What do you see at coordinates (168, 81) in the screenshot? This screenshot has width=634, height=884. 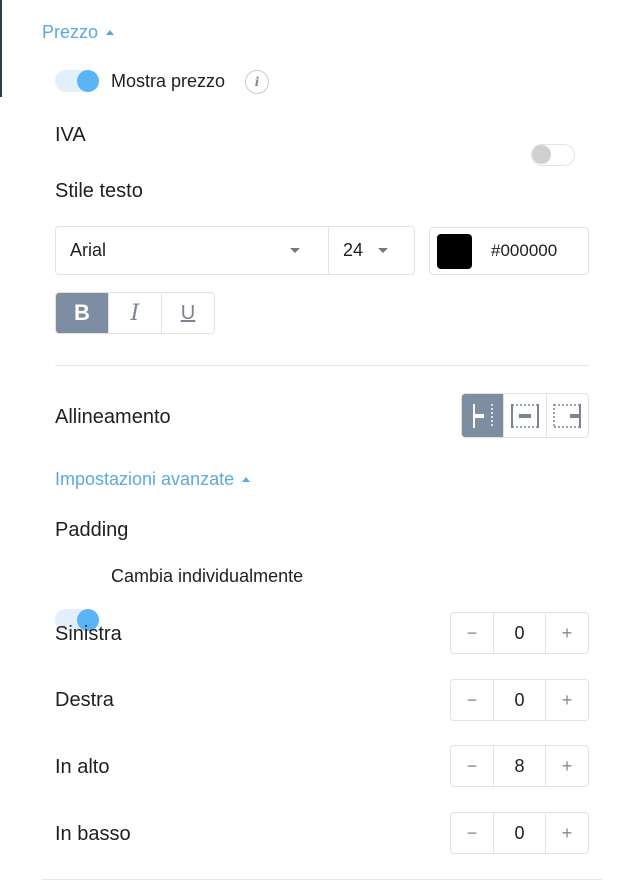 I see `show-price-label: Mostra prezzo` at bounding box center [168, 81].